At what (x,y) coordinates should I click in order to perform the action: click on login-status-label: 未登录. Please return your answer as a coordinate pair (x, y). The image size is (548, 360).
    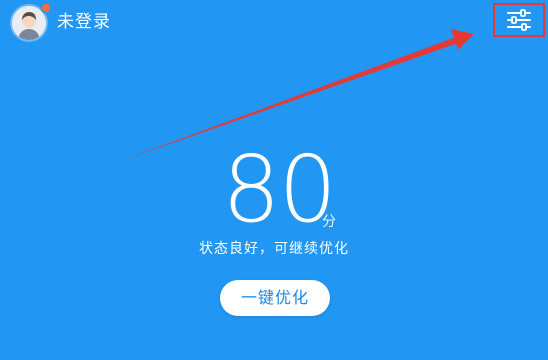
    Looking at the image, I should click on (84, 22).